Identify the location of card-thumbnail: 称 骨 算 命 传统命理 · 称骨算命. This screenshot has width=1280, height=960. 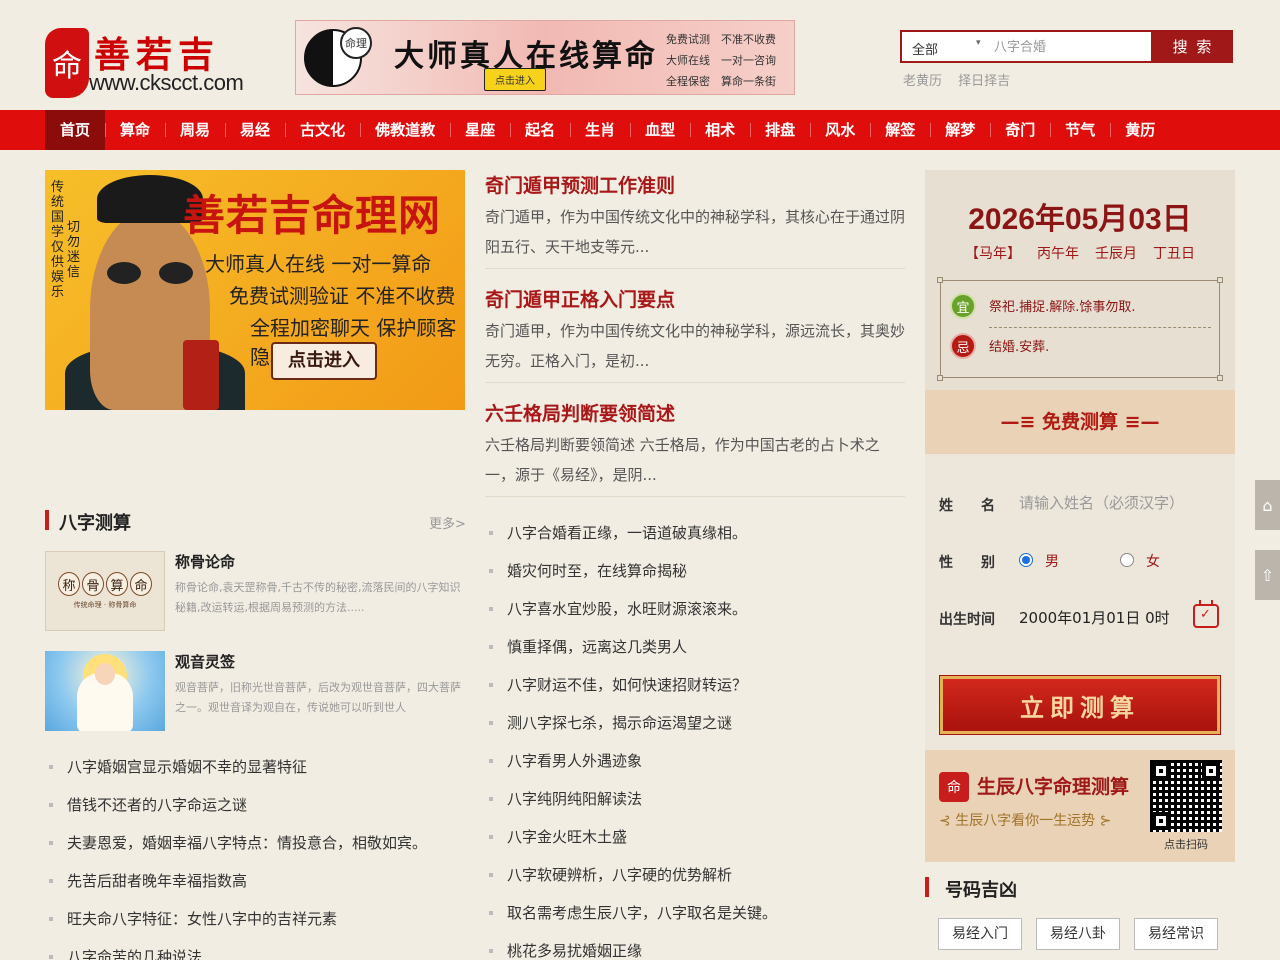
(105, 591).